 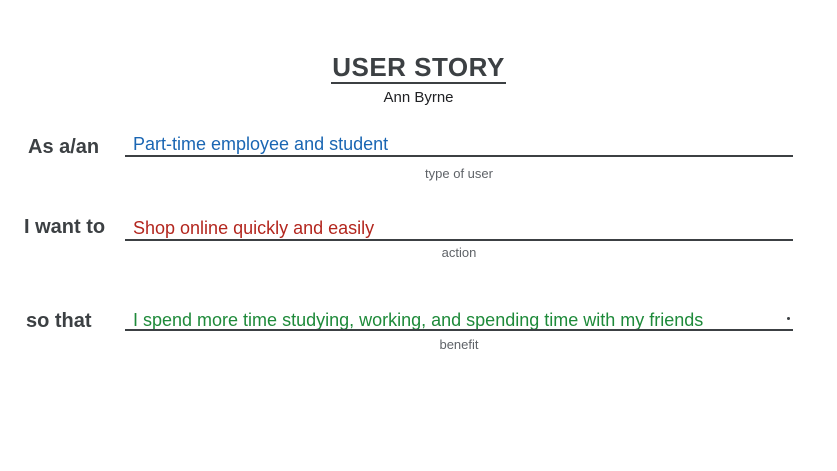 I want to click on action-underline, so click(x=459, y=240).